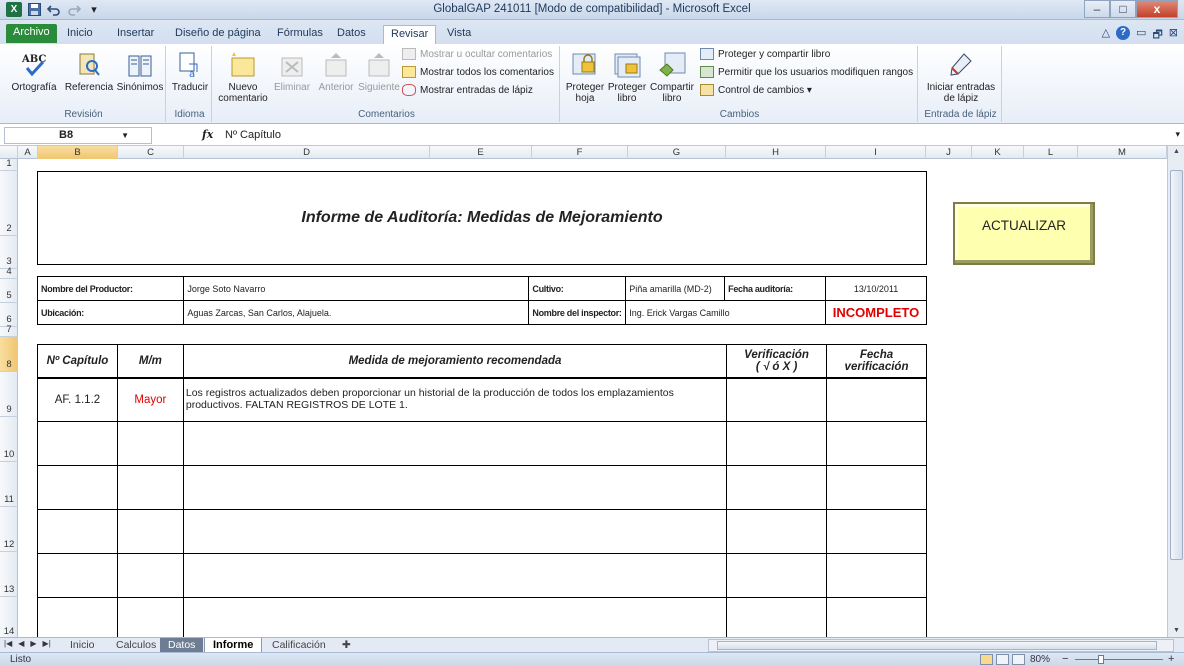  I want to click on tab-diseno-pagina: Diseño de página, so click(218, 34).